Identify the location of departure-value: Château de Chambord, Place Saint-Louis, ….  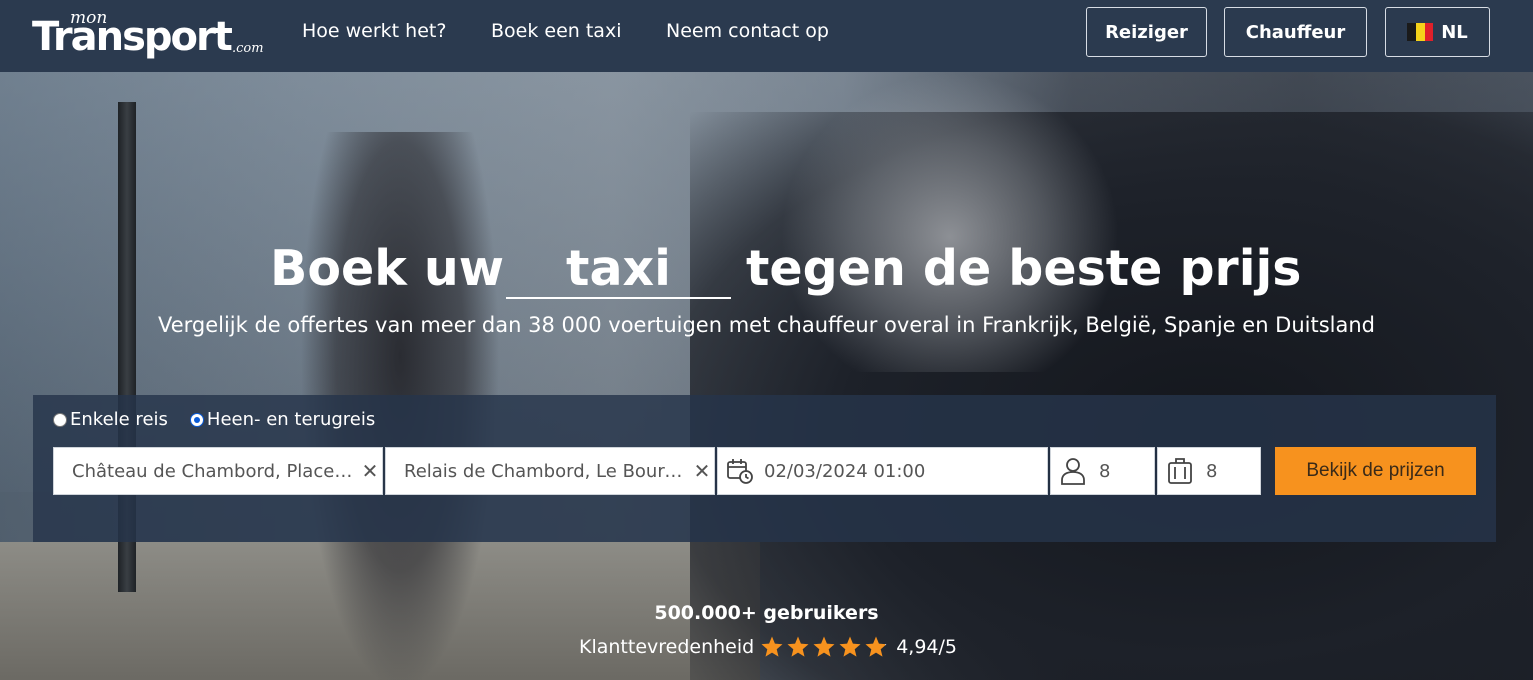
(215, 471).